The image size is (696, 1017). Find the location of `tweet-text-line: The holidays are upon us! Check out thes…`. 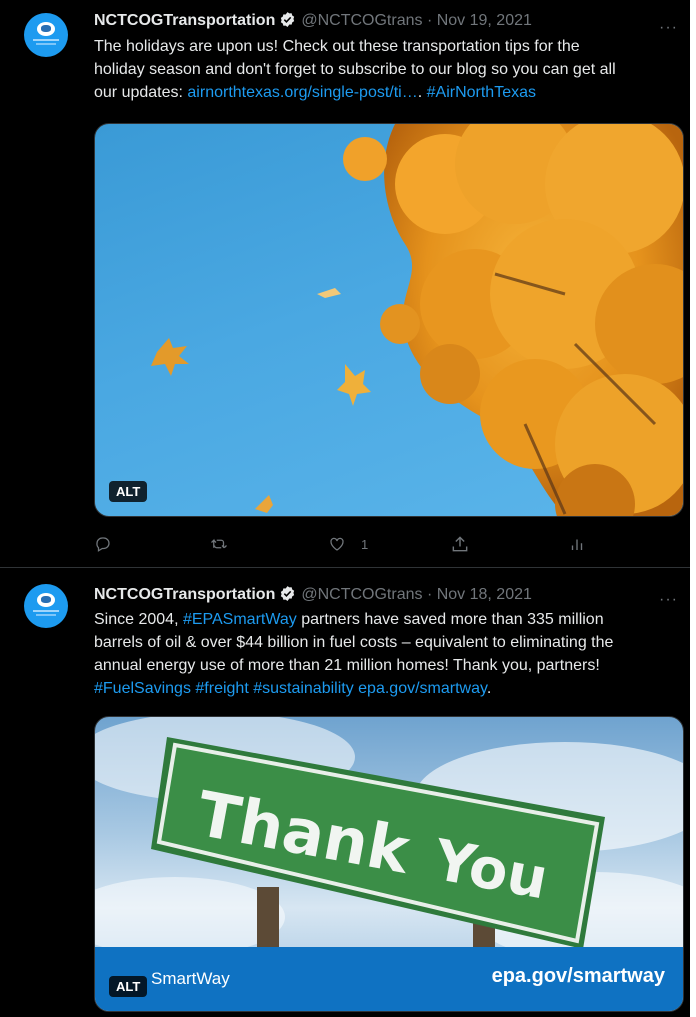

tweet-text-line: The holidays are upon us! Check out thes… is located at coordinates (337, 46).